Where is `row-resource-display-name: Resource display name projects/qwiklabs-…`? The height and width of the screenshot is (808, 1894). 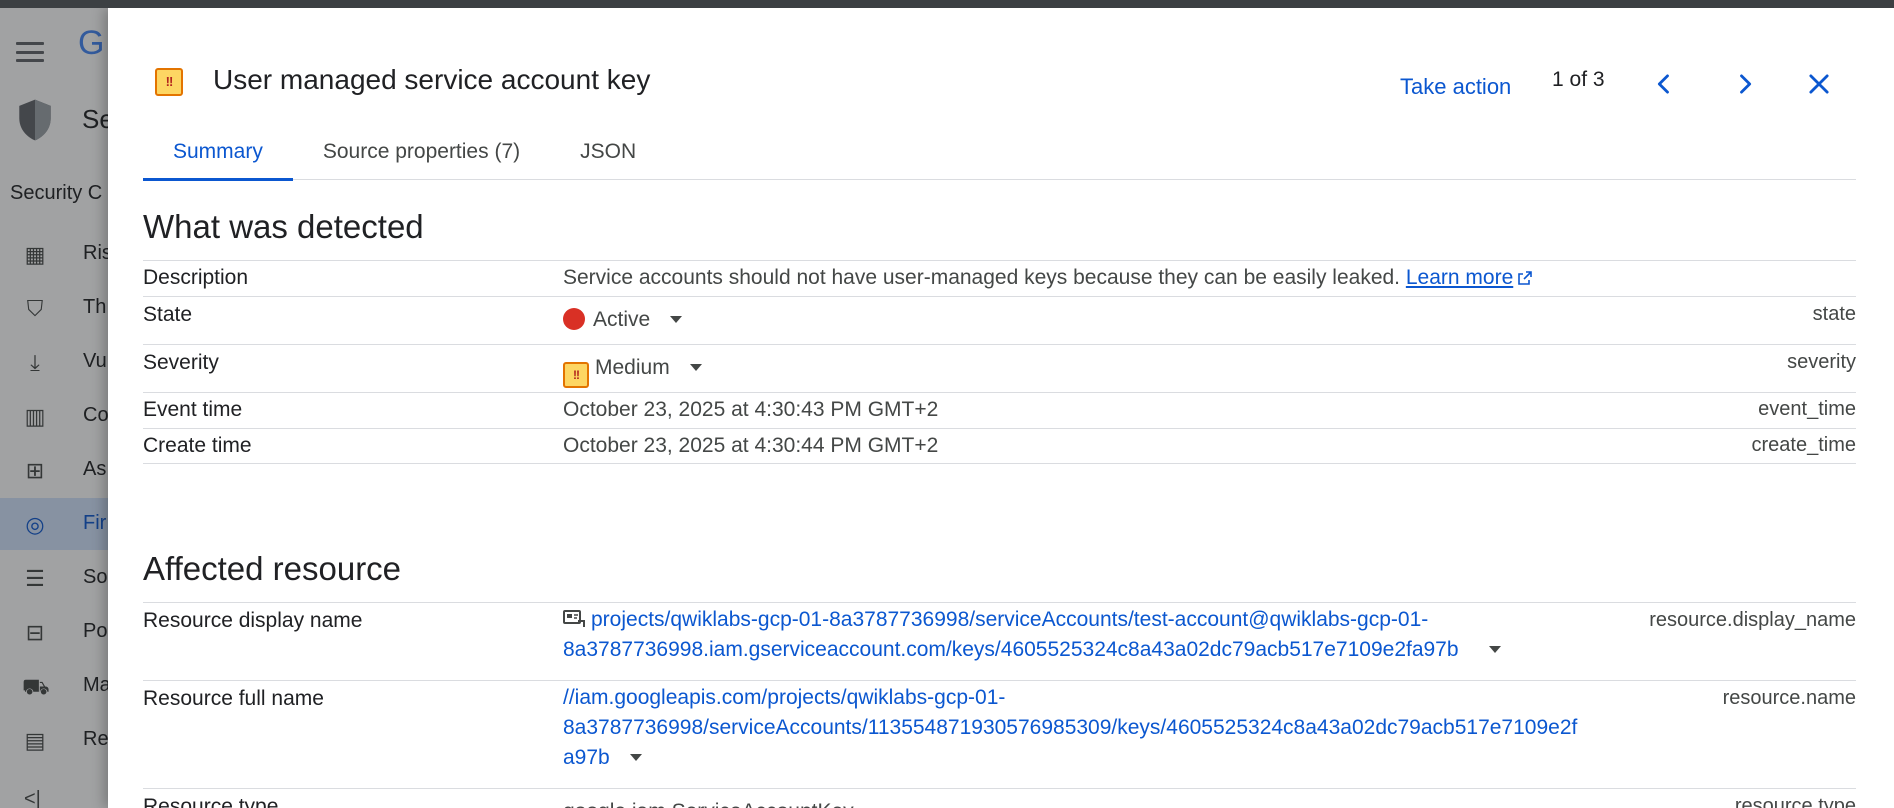 row-resource-display-name: Resource display name projects/qwiklabs-… is located at coordinates (999, 641).